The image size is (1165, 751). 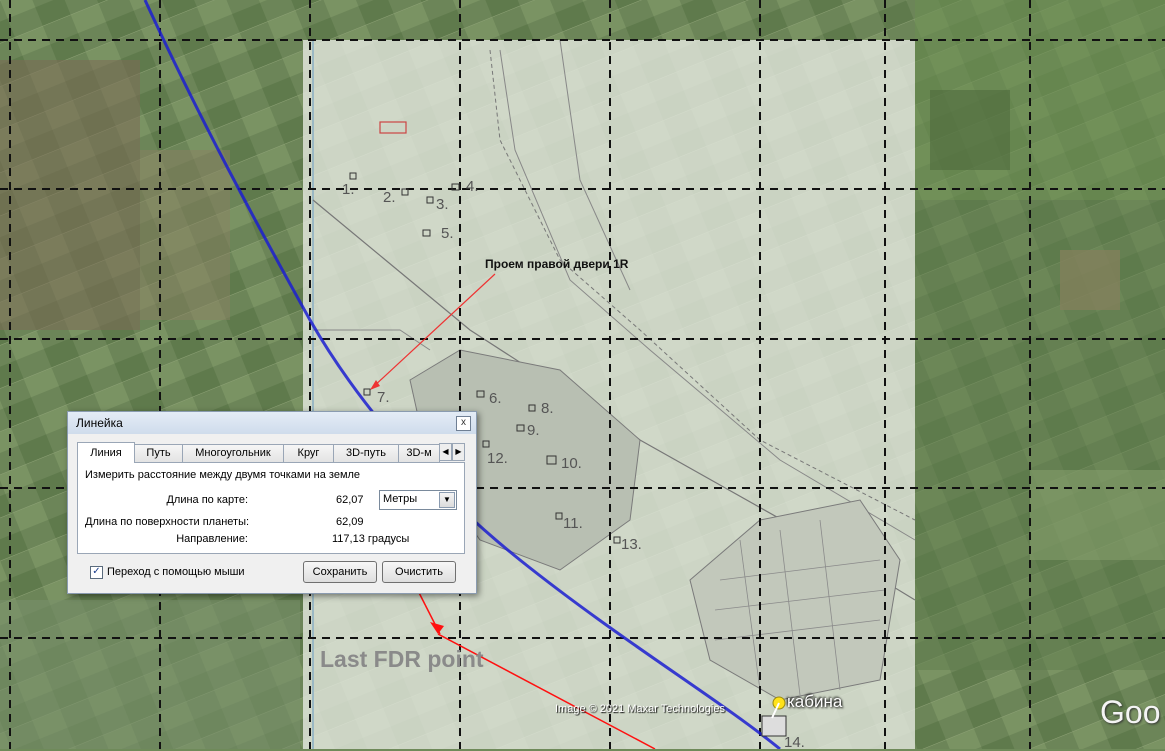 What do you see at coordinates (447, 233) in the screenshot?
I see `parcel-label: 5.` at bounding box center [447, 233].